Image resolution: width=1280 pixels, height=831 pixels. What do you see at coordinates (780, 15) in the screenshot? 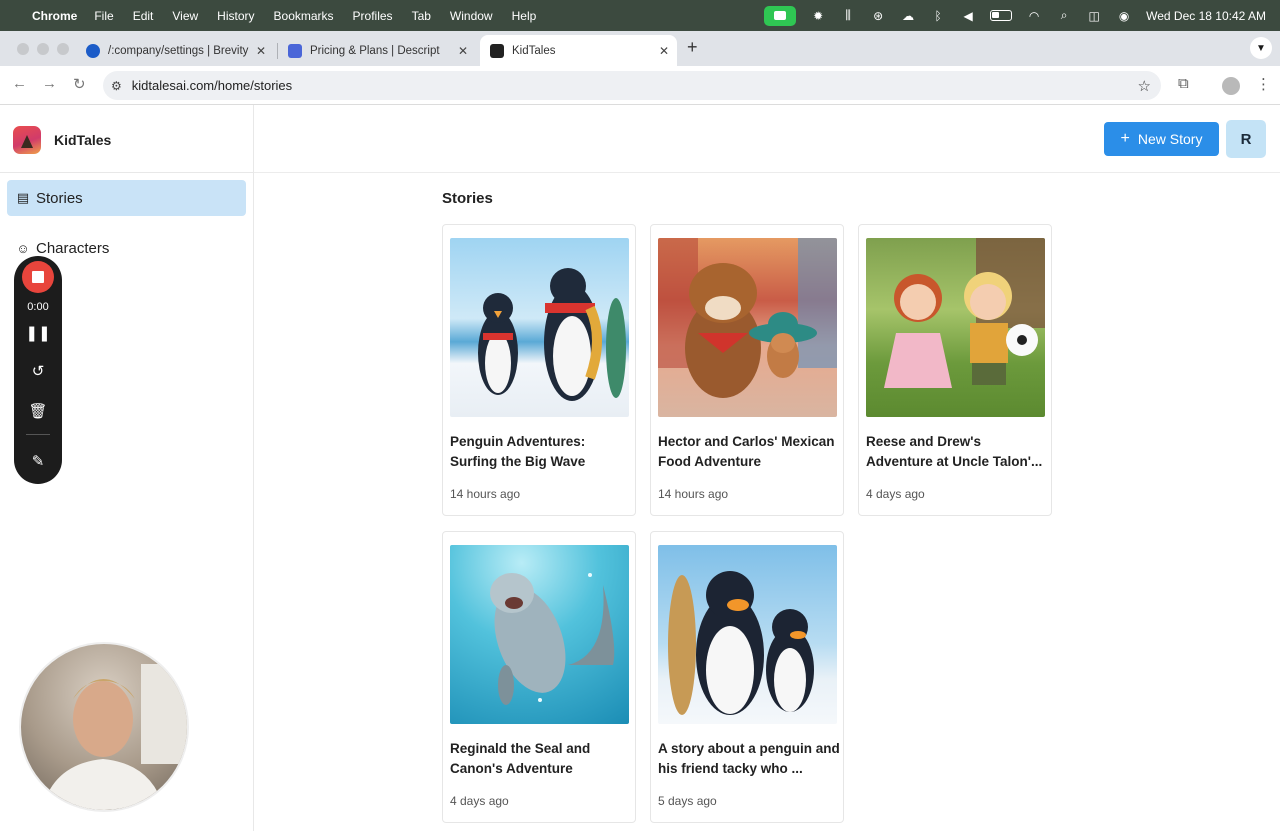
I see `facetime-icon` at bounding box center [780, 15].